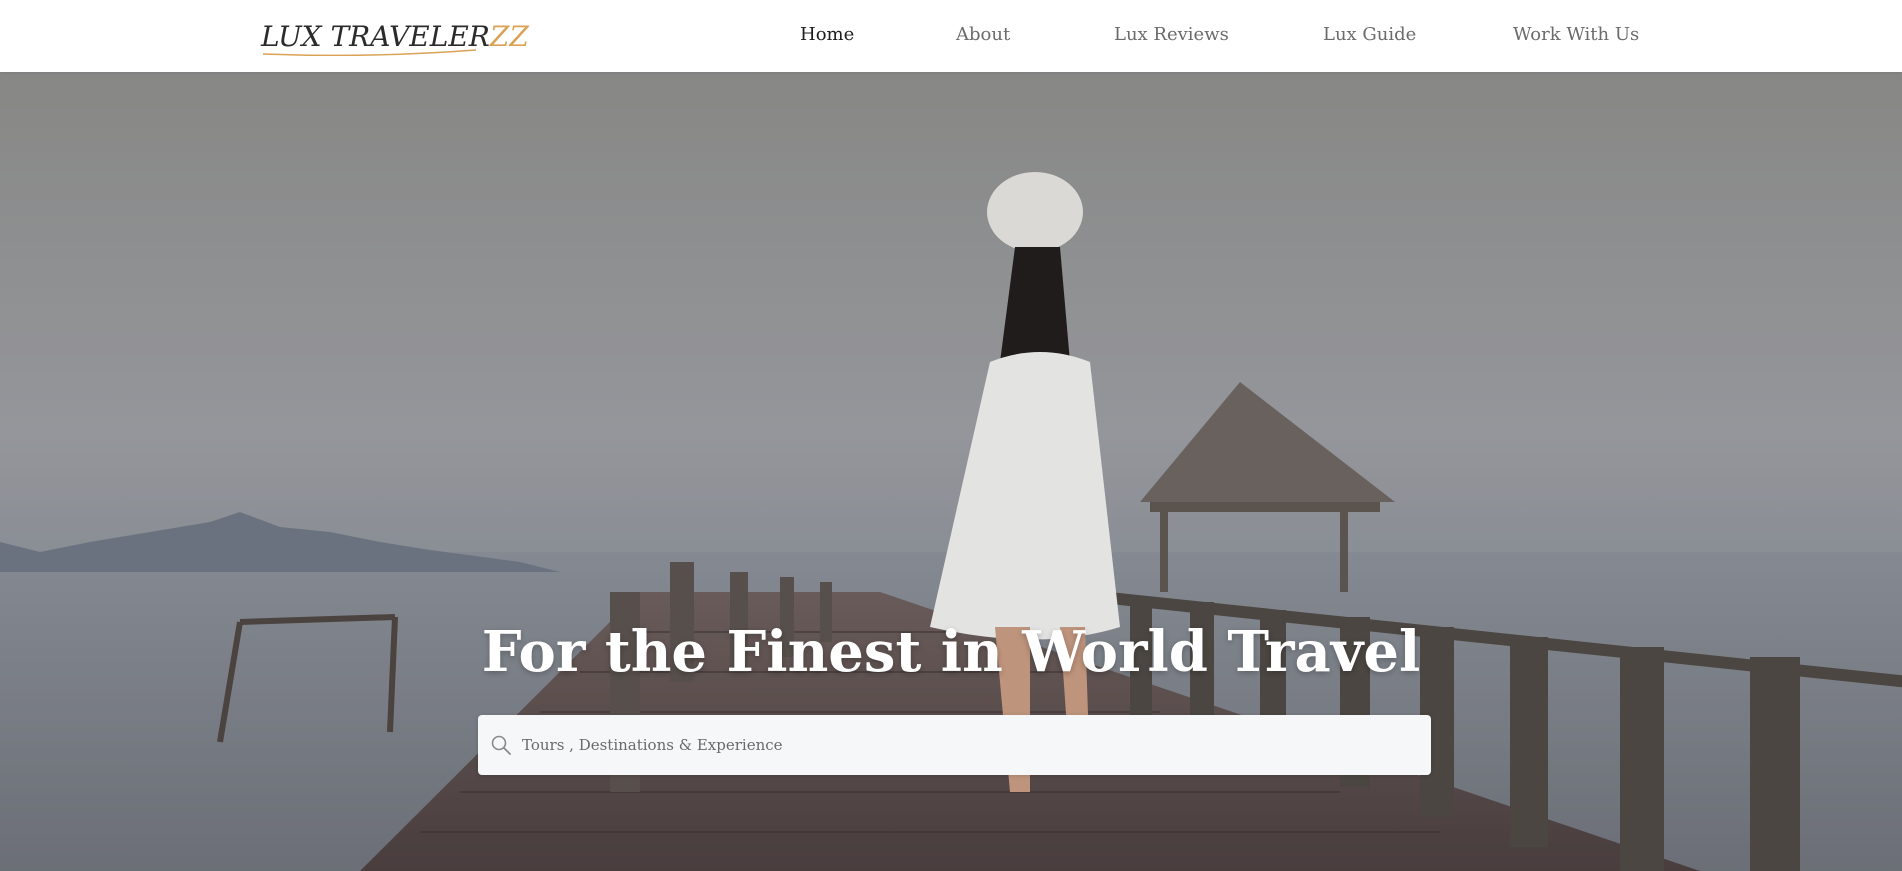 The height and width of the screenshot is (871, 1902). I want to click on nav-work-with-us: Work With Us, so click(1576, 34).